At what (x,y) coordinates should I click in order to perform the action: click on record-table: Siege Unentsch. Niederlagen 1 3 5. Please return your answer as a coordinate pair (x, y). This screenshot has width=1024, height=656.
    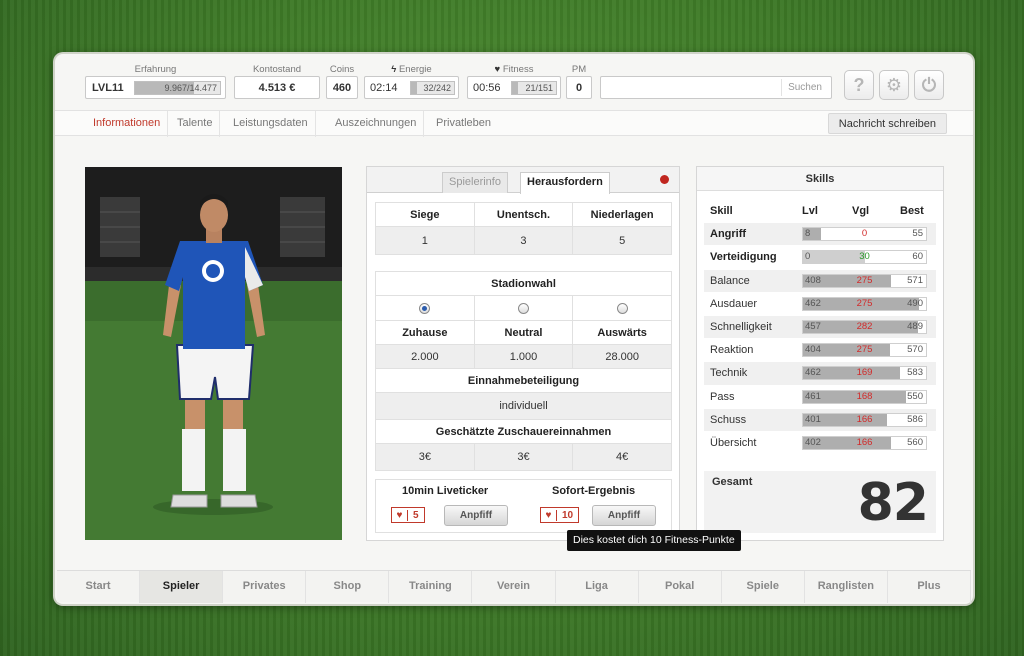
    Looking at the image, I should click on (523, 228).